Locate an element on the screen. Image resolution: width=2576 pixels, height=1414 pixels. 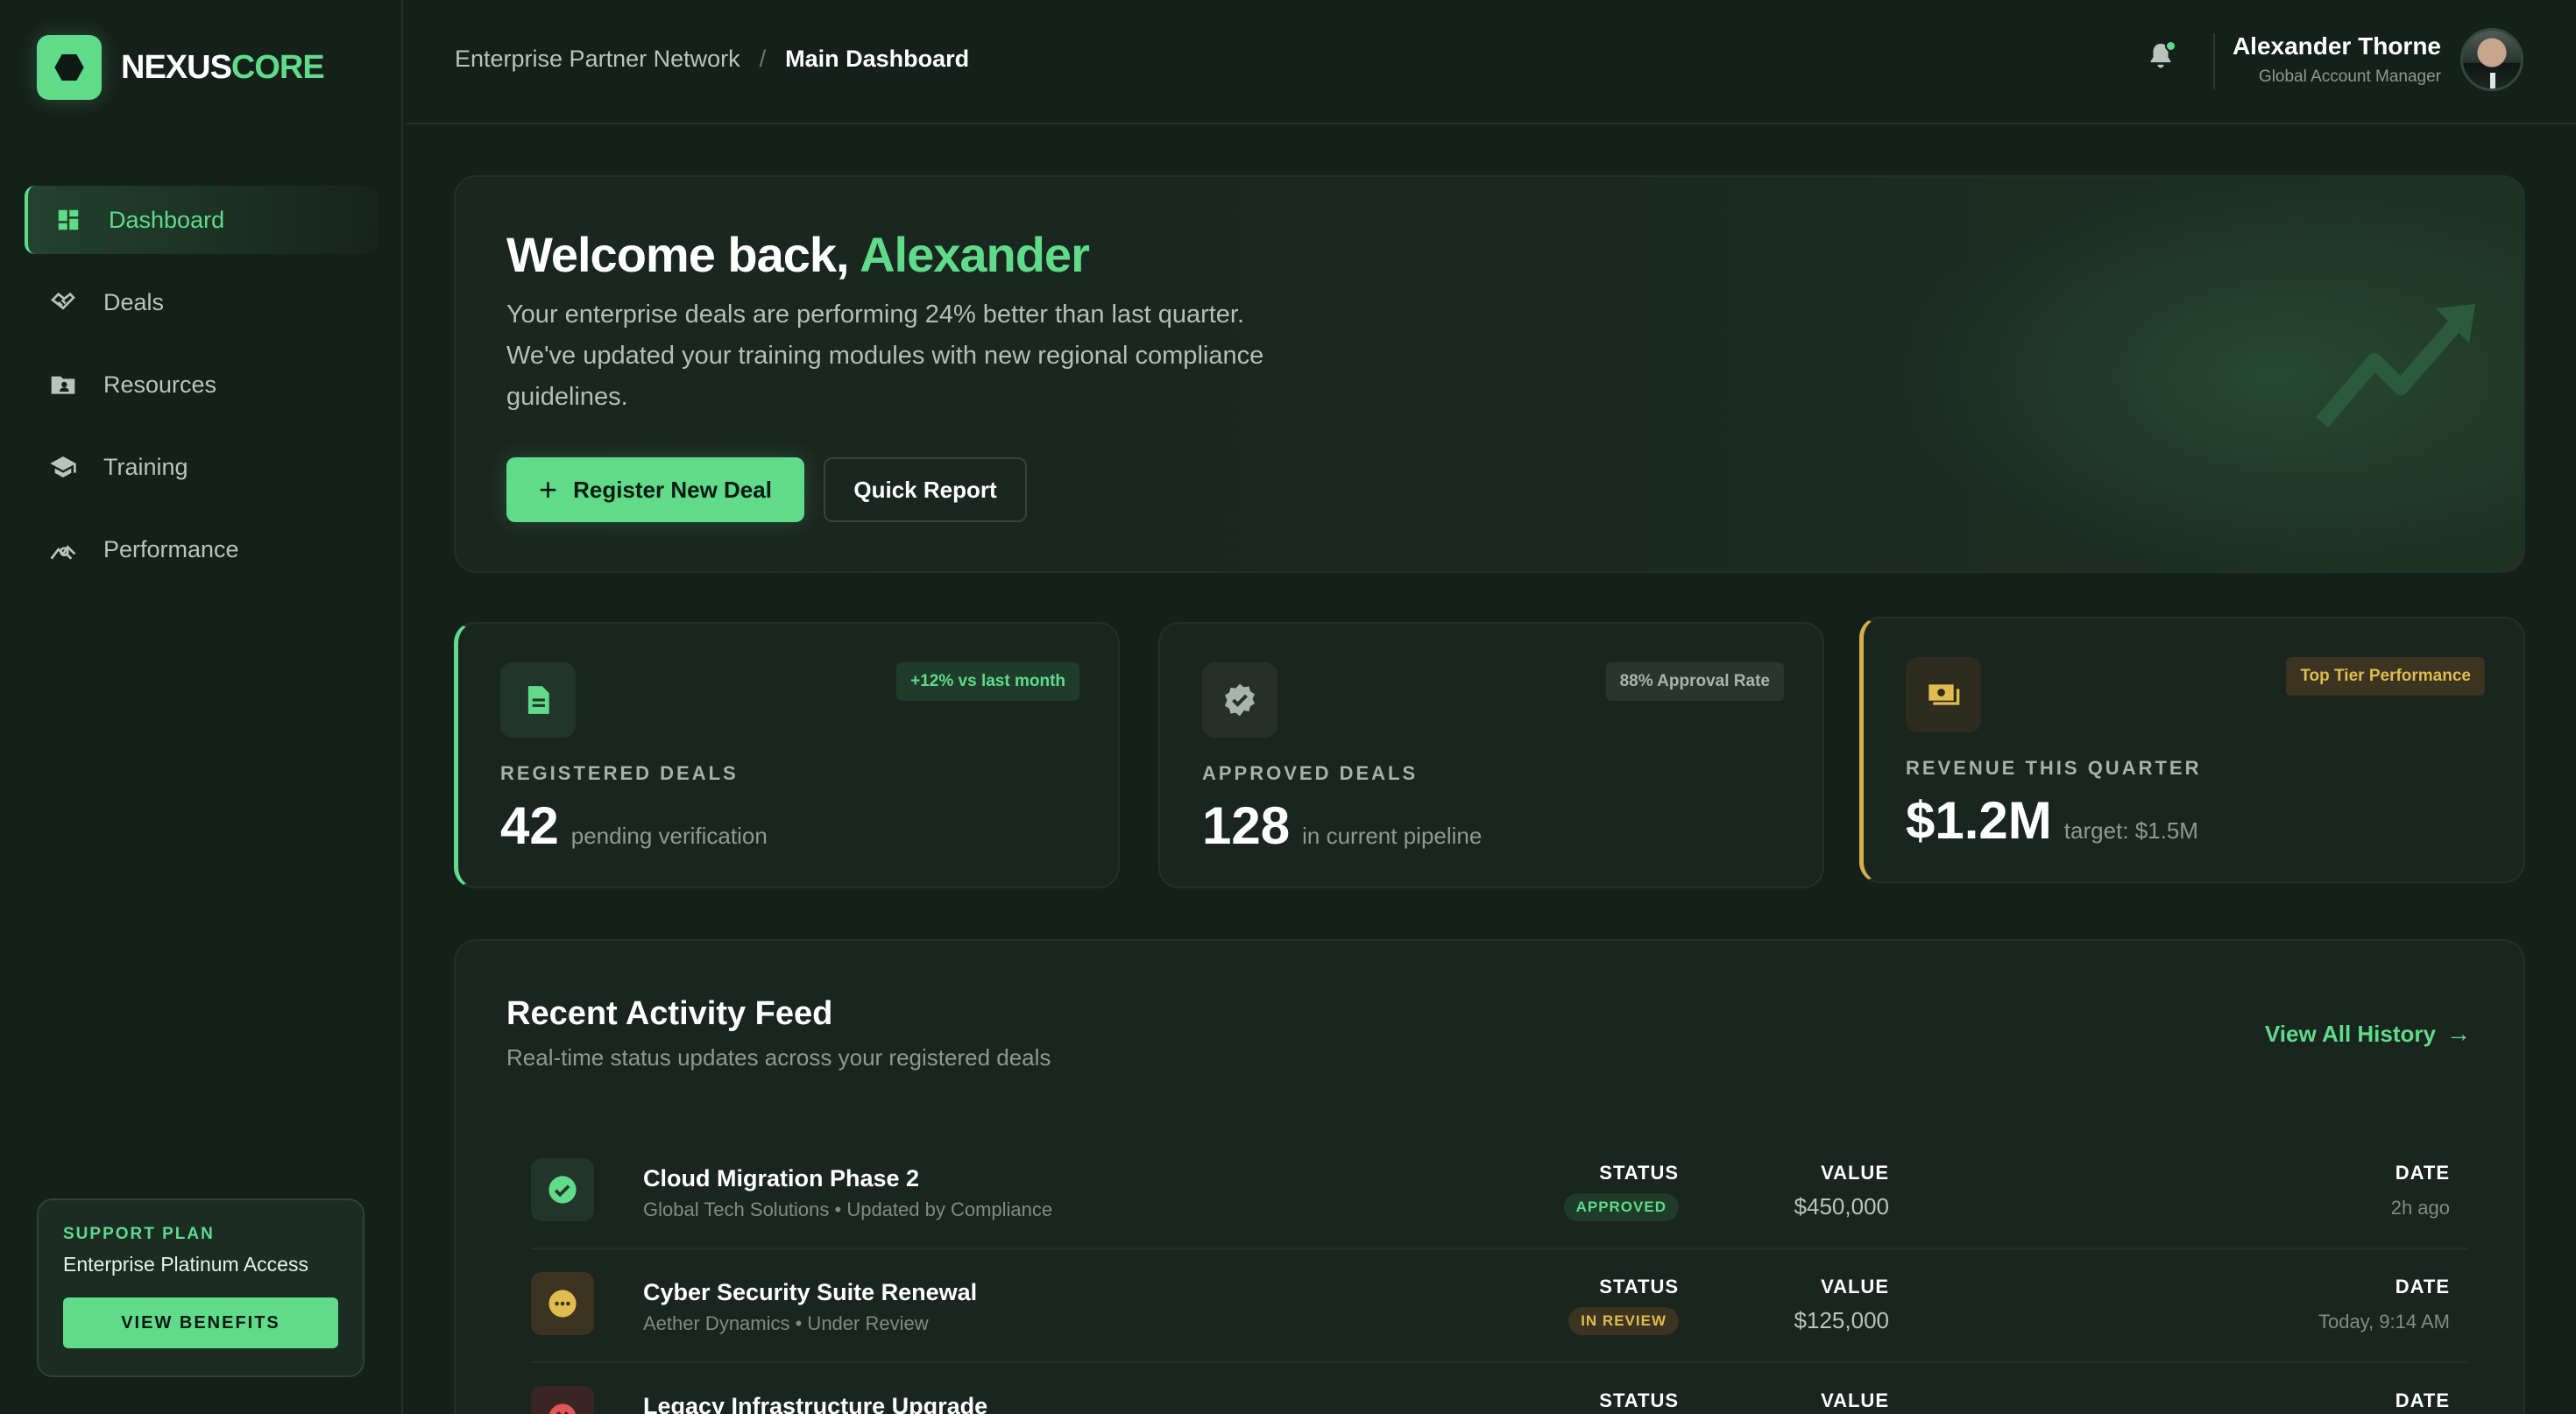
register-new-deal-button: + Register New Deal is located at coordinates (655, 489).